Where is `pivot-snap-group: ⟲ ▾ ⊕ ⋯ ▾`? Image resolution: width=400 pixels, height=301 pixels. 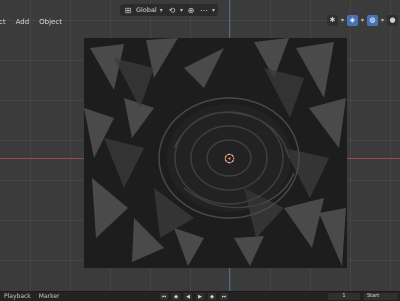
pivot-snap-group: ⟲ ▾ ⊕ ⋯ ▾ is located at coordinates (191, 10).